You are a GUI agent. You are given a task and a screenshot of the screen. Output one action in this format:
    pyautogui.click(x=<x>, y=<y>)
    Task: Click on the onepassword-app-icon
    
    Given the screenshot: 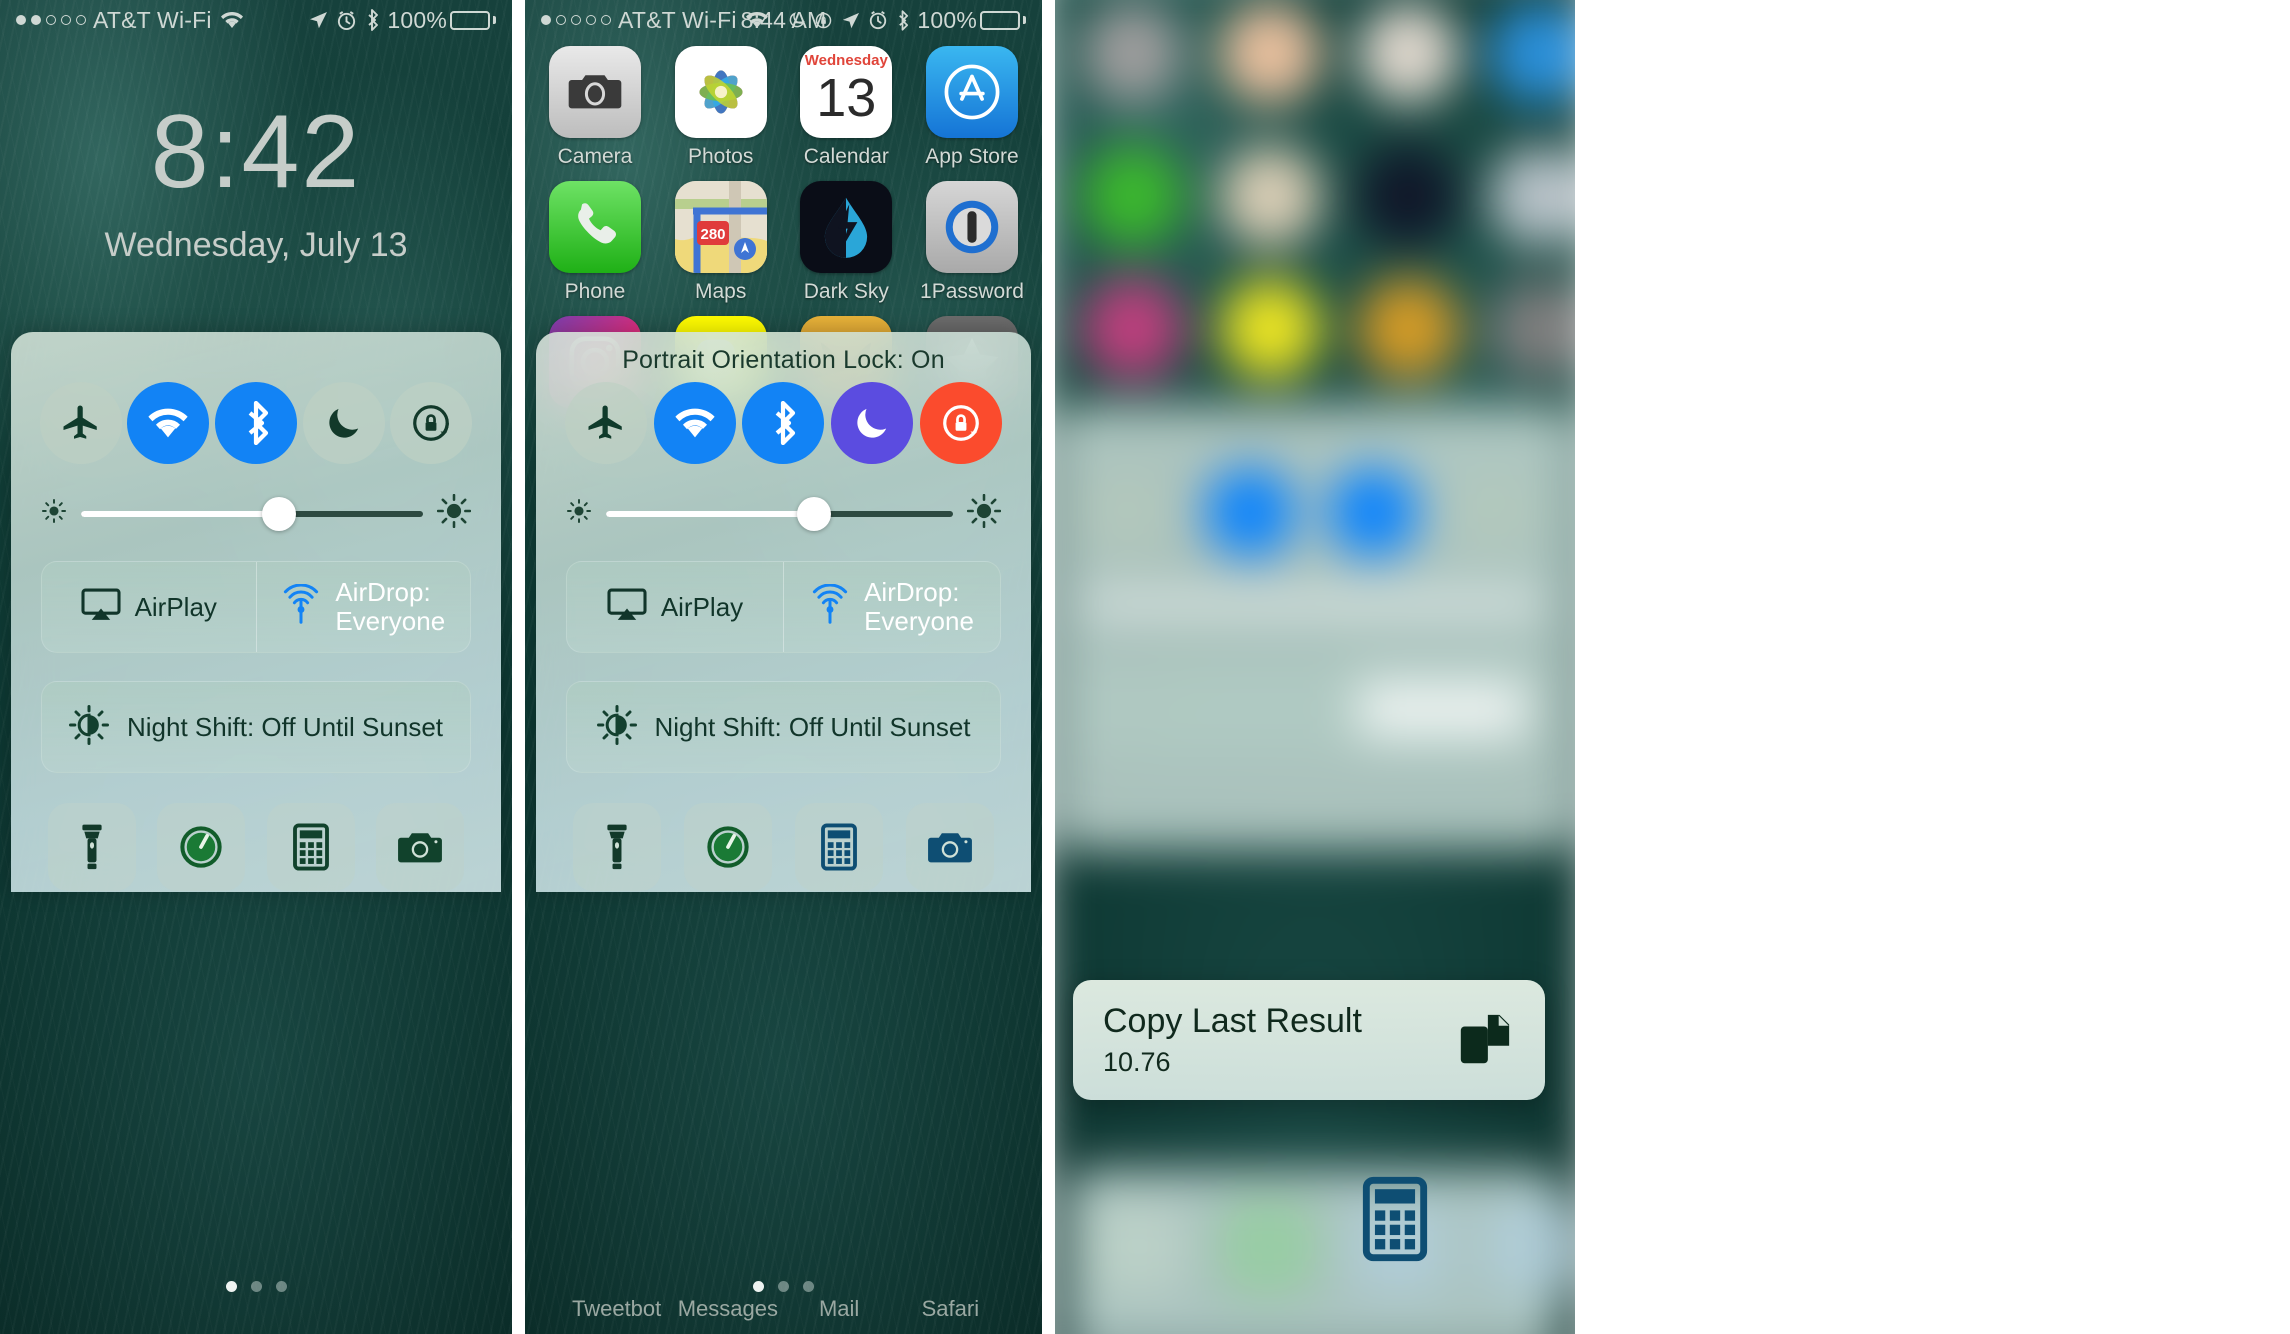 What is the action you would take?
    pyautogui.click(x=971, y=227)
    